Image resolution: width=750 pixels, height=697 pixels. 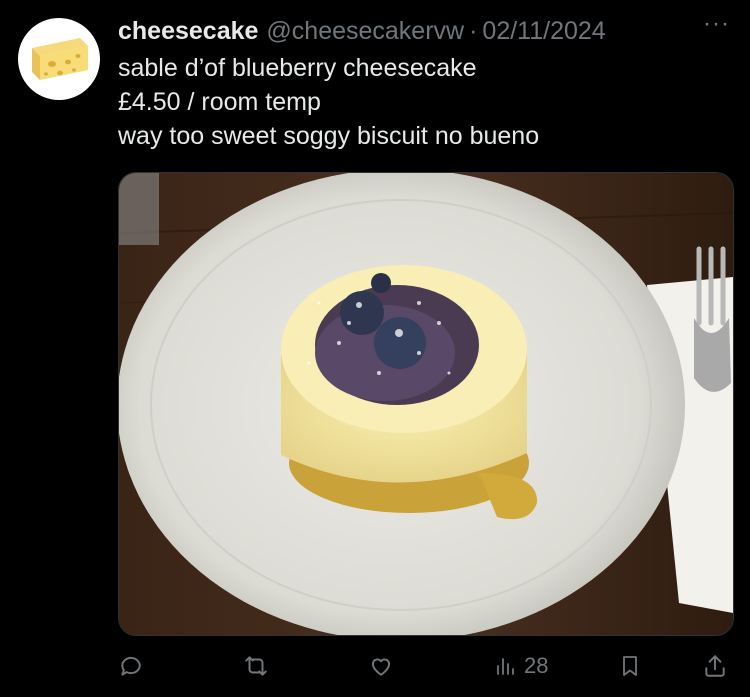 I want to click on share-icon, so click(x=715, y=666).